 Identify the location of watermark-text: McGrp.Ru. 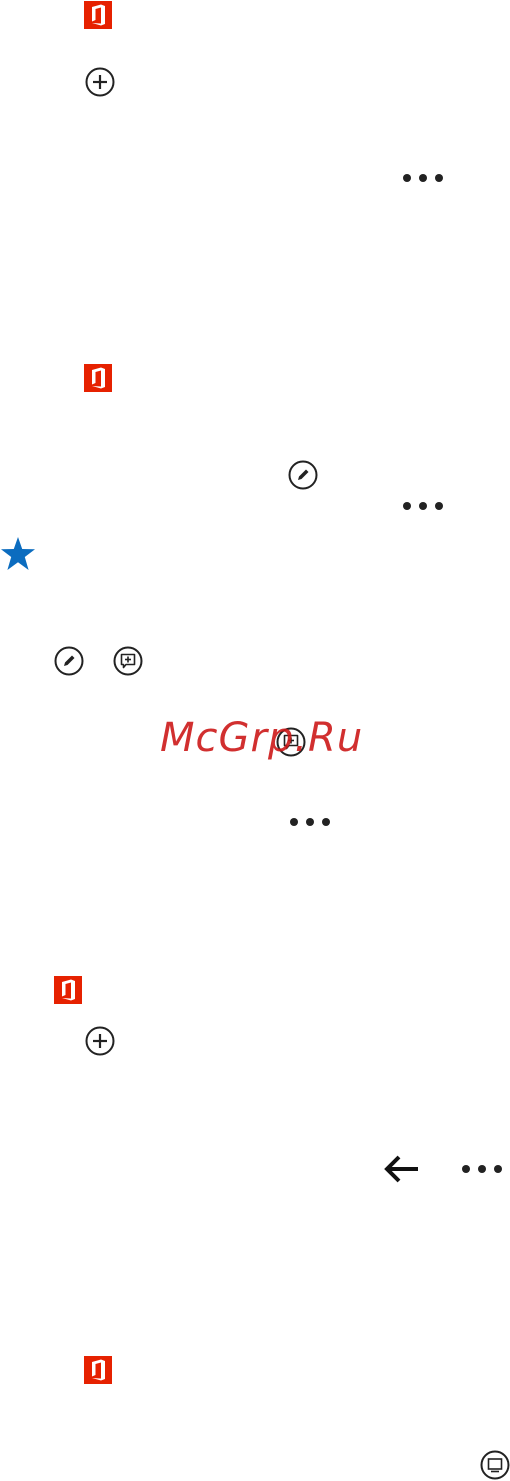
(262, 738).